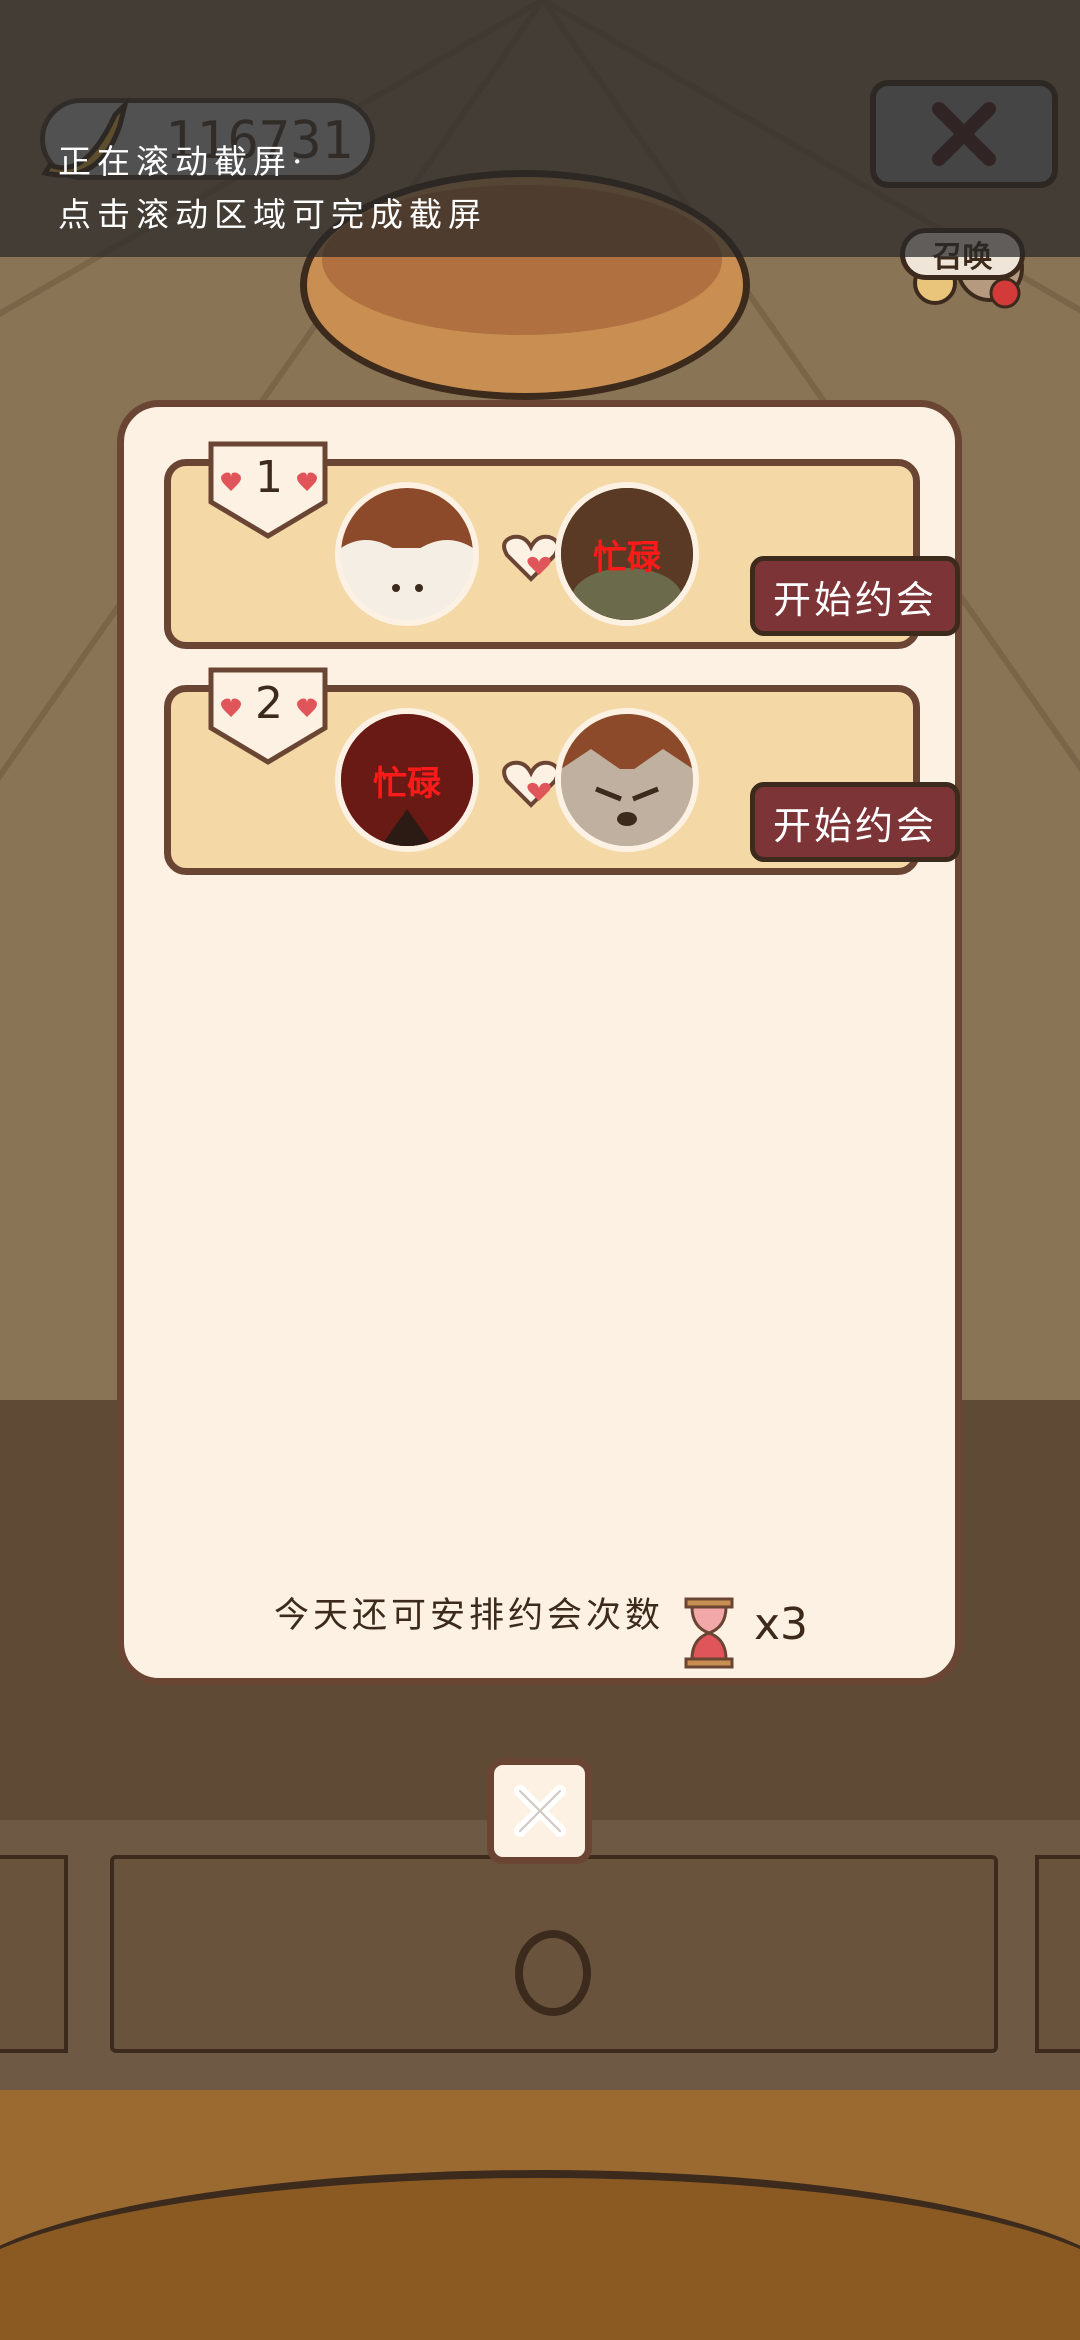 The height and width of the screenshot is (2340, 1080). What do you see at coordinates (553, 1973) in the screenshot?
I see `drawer-knob` at bounding box center [553, 1973].